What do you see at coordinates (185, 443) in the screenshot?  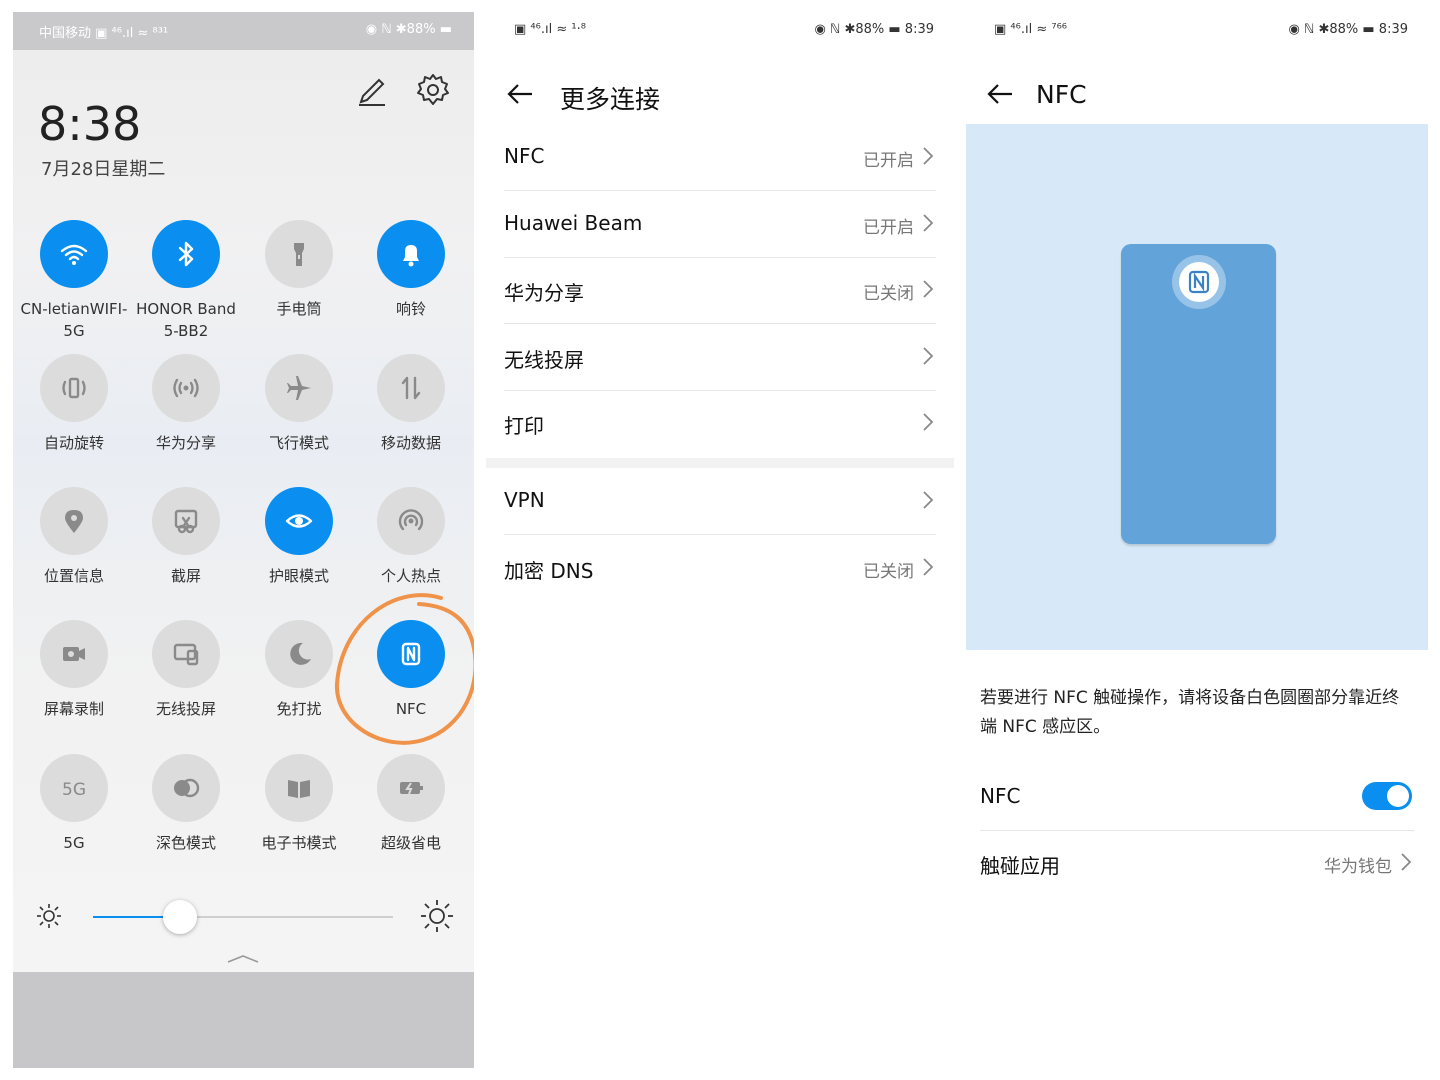 I see `quick-tile-label: 华为分享` at bounding box center [185, 443].